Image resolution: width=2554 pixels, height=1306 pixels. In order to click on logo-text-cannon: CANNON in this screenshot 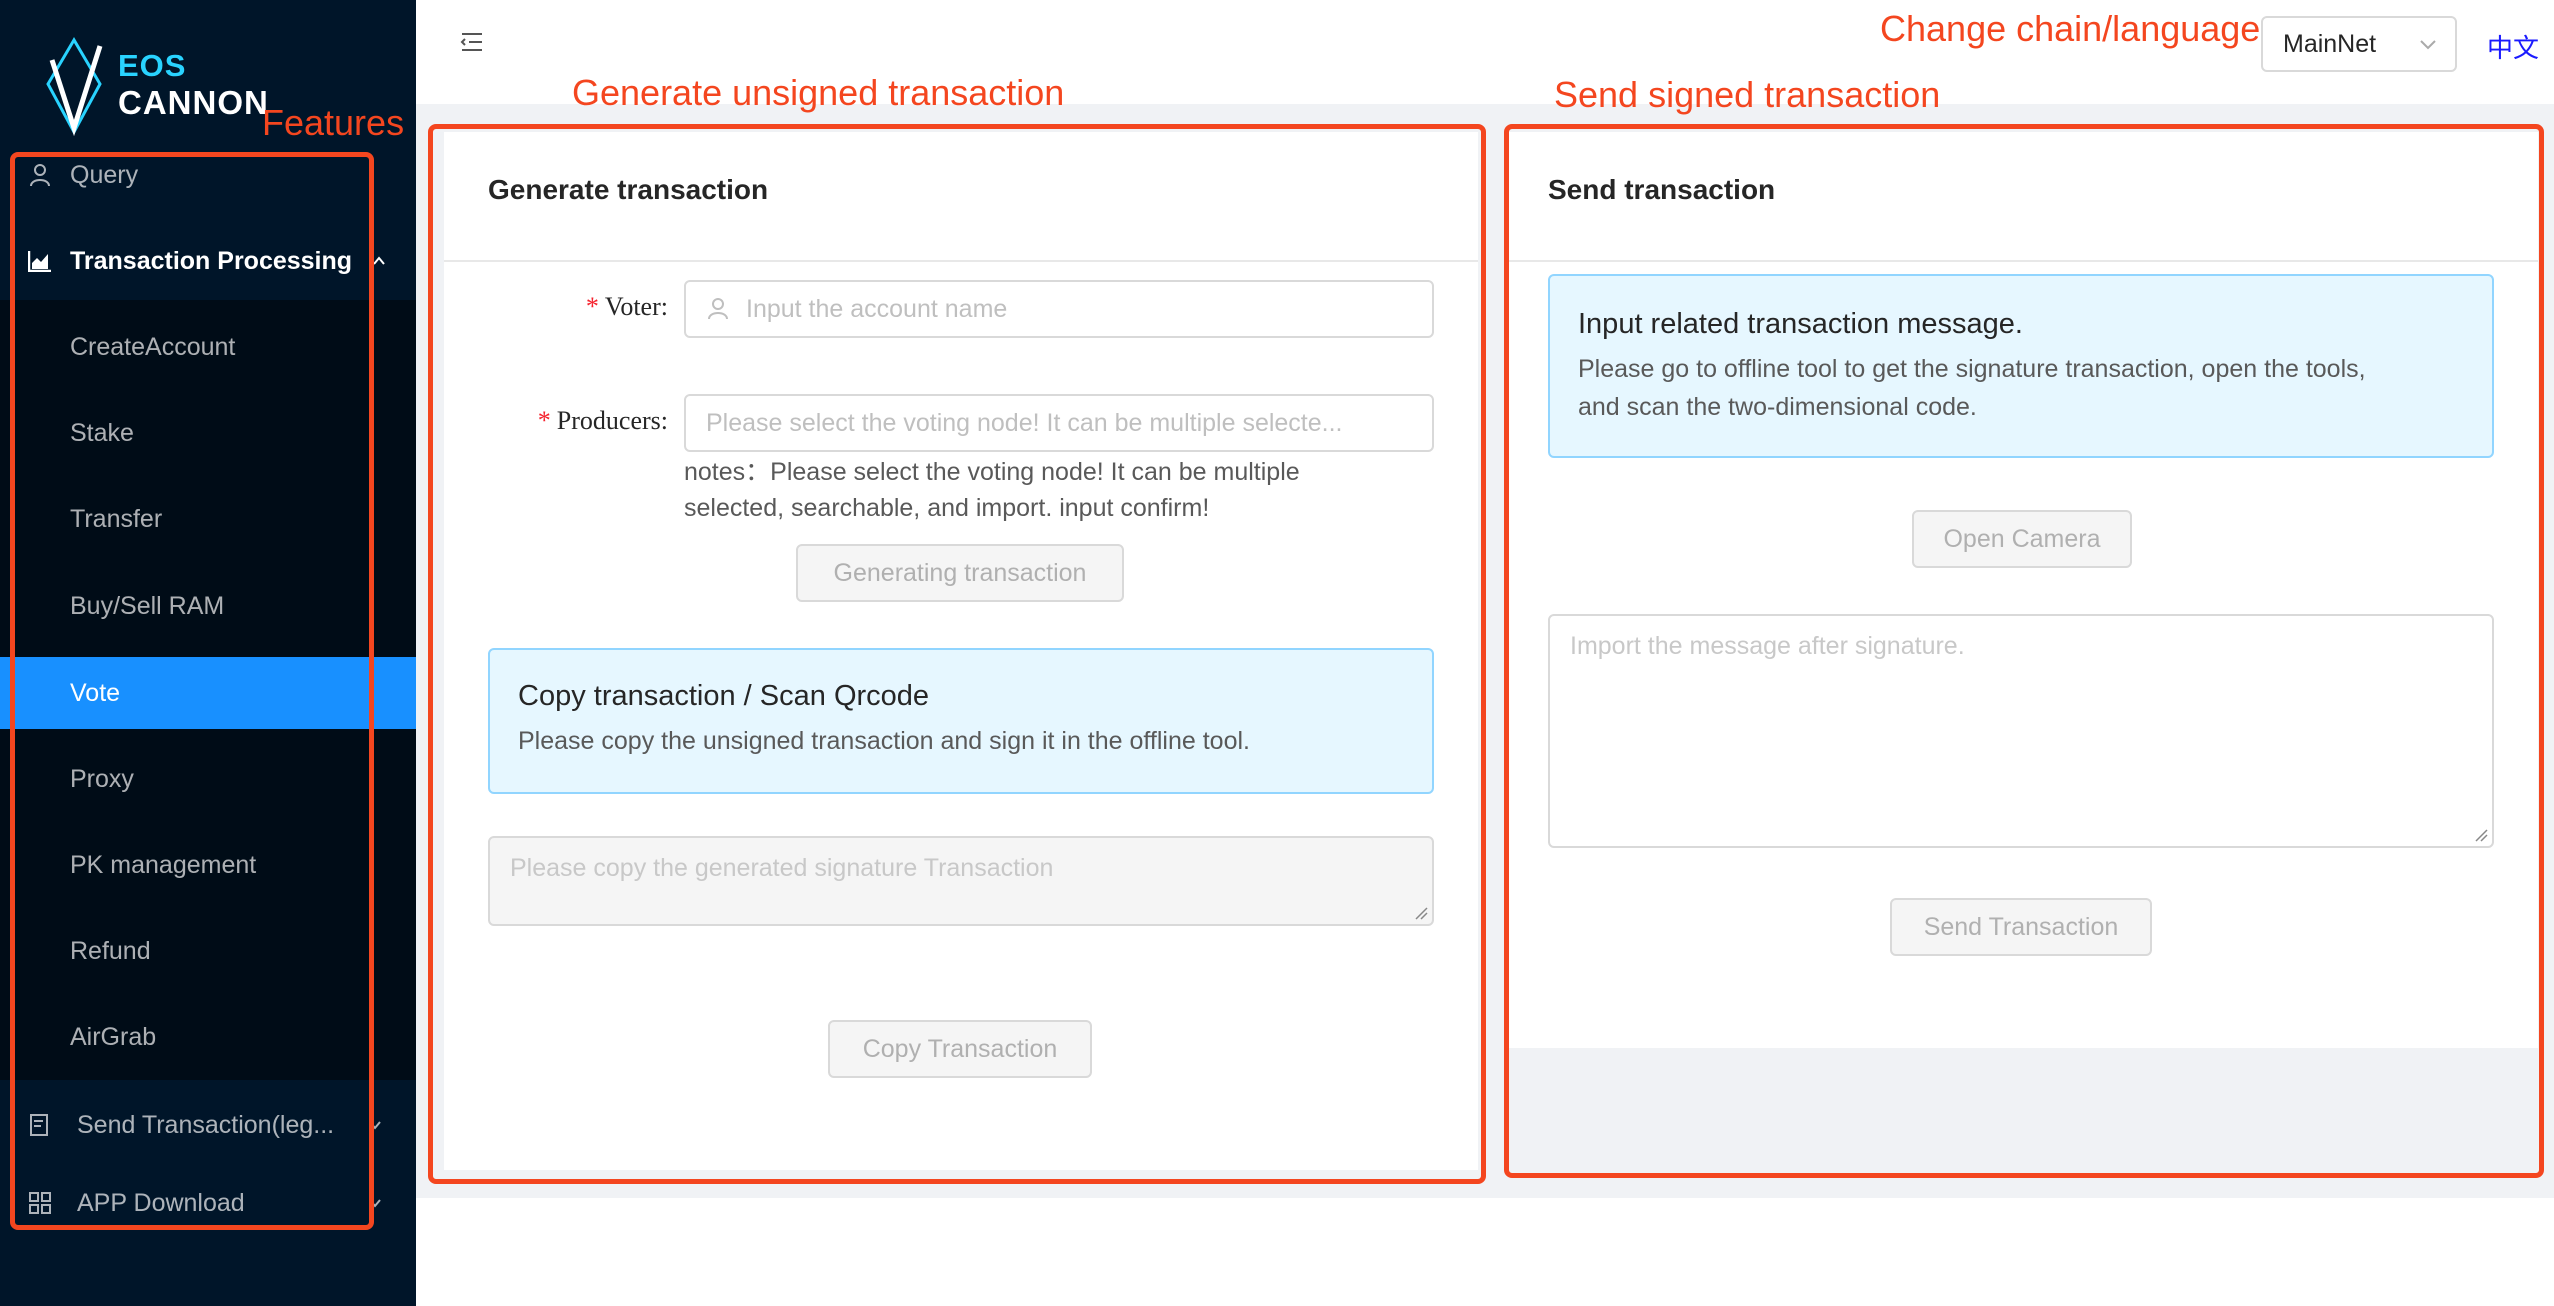, I will do `click(193, 102)`.